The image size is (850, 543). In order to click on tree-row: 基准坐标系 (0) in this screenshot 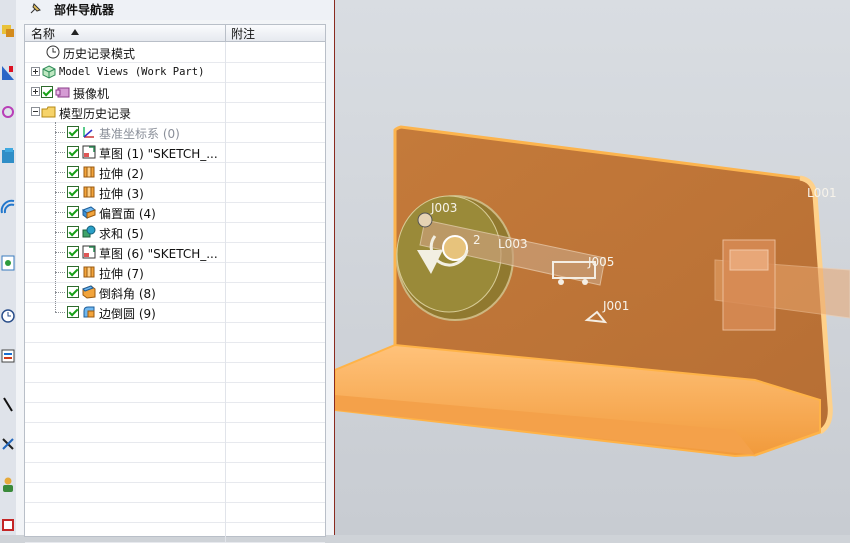, I will do `click(175, 132)`.